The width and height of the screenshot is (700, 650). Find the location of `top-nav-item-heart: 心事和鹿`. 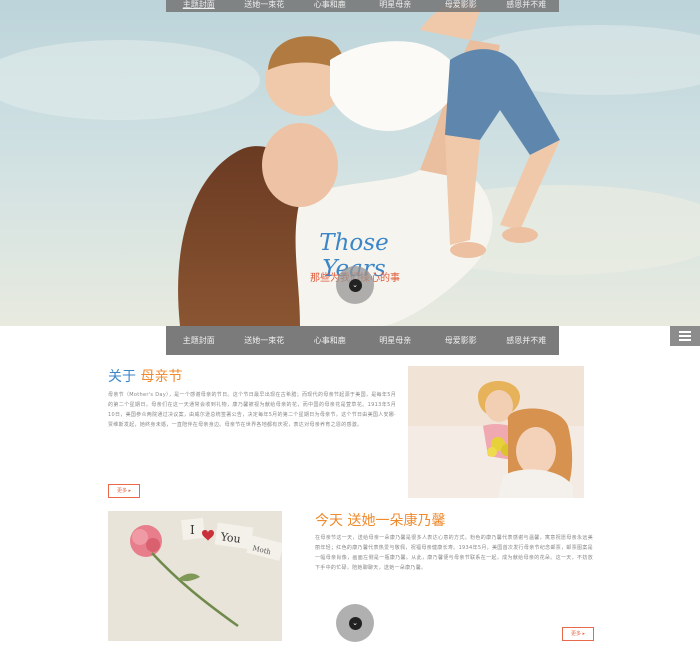

top-nav-item-heart: 心事和鹿 is located at coordinates (330, 6).